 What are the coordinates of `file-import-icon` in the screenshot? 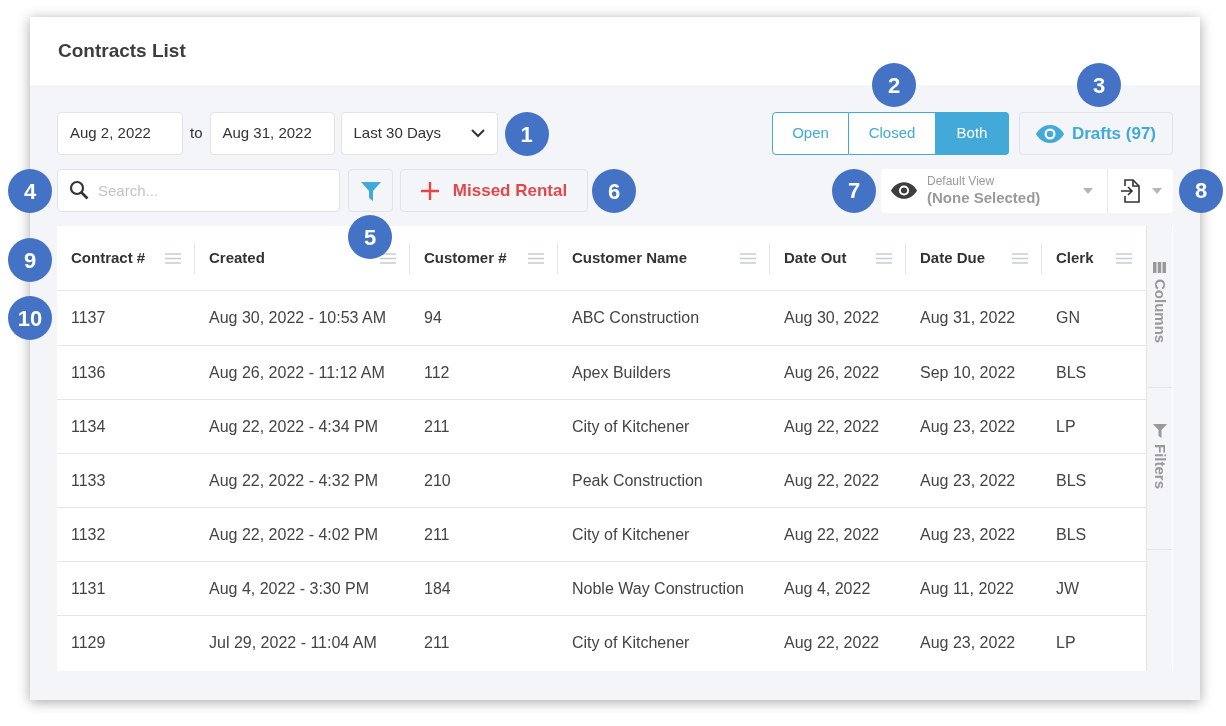 It's located at (1129, 190).